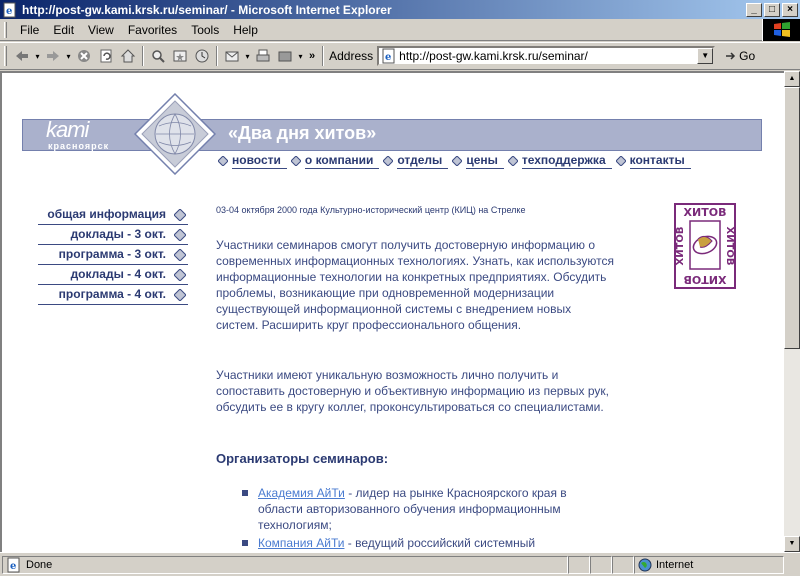 This screenshot has height=576, width=800. I want to click on side-item-reports-oct4: доклады - 4 окт., so click(113, 275).